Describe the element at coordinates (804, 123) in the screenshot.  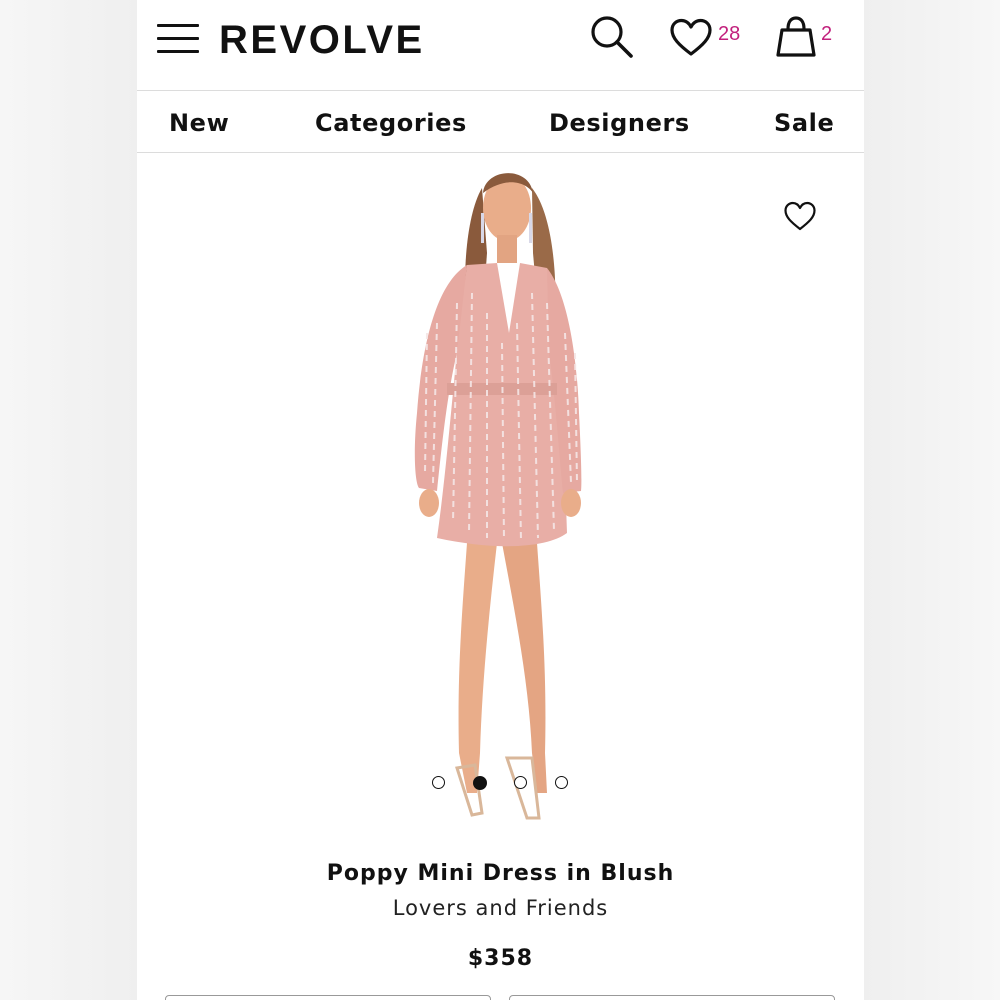
I see `nav-item-sale: Sale` at that location.